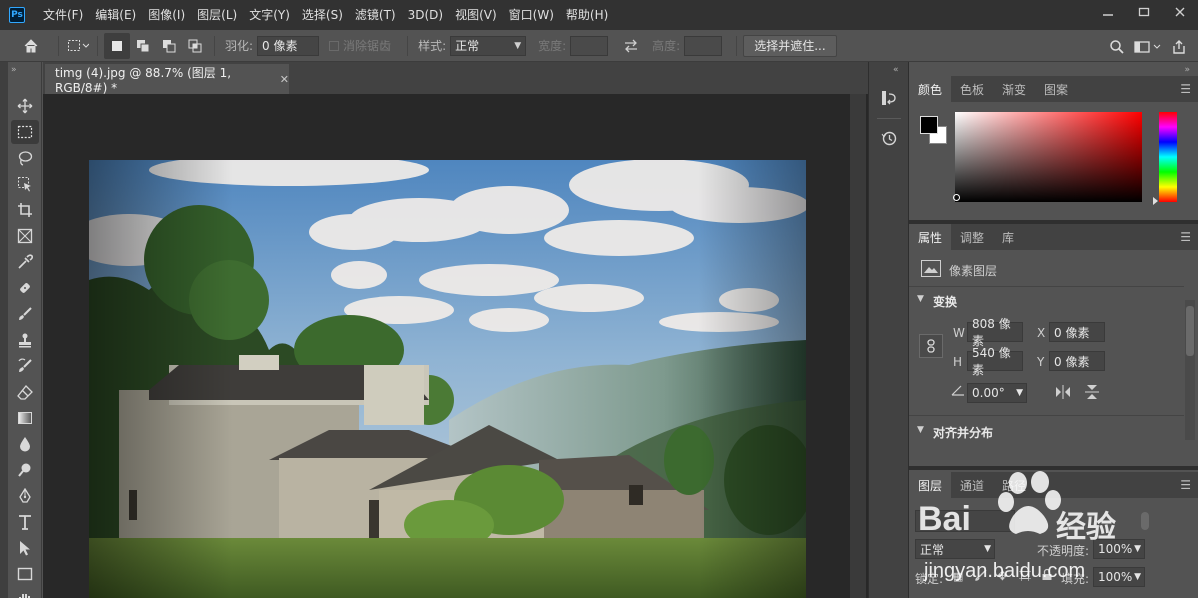 This screenshot has width=1198, height=598. What do you see at coordinates (858, 346) in the screenshot?
I see `vertical-scrollbar` at bounding box center [858, 346].